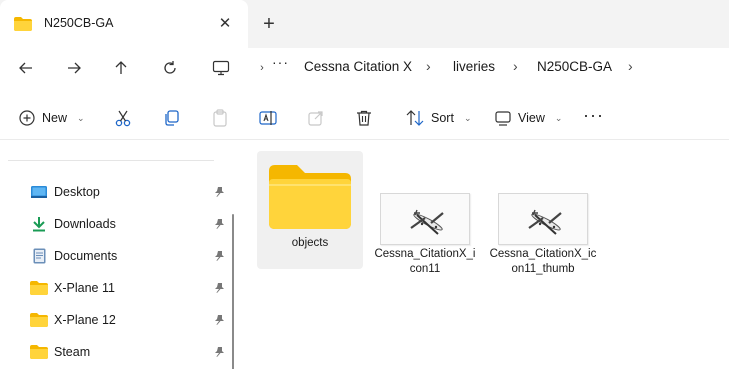  I want to click on divider, so click(111, 160).